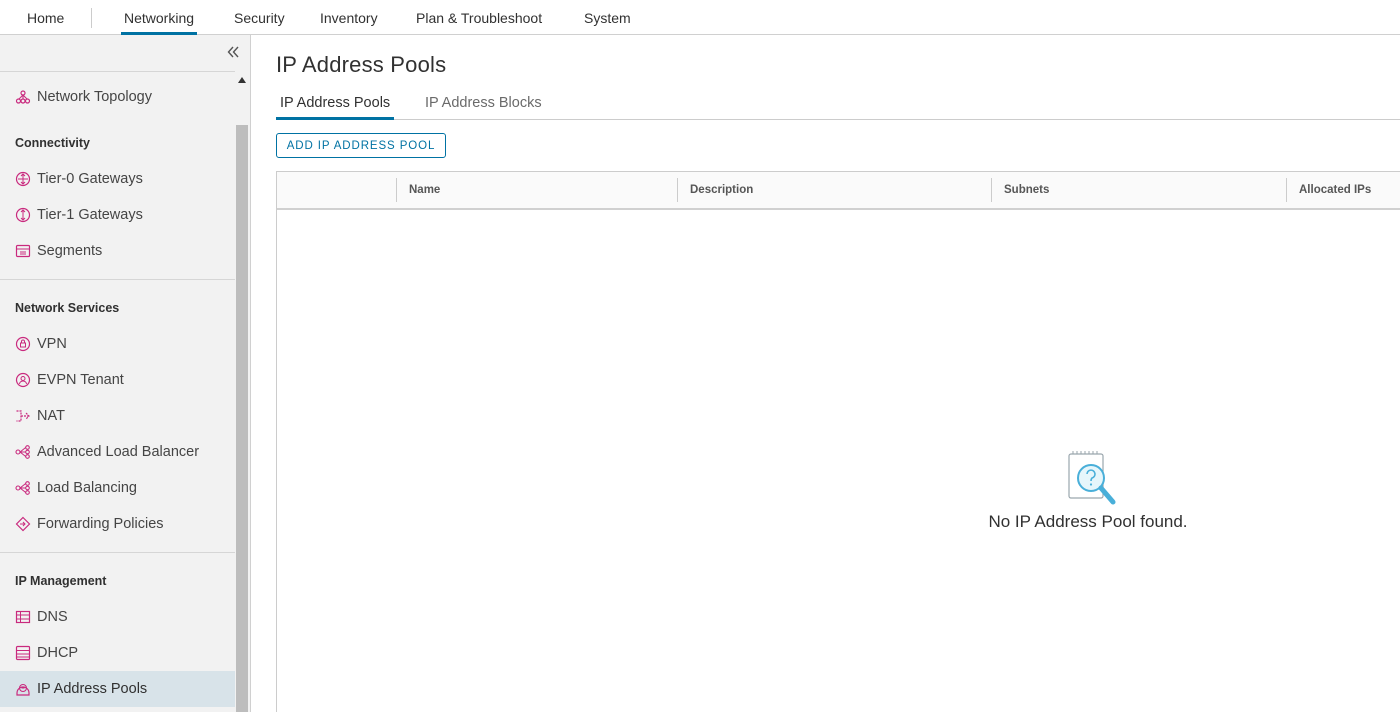  I want to click on tier0-gateway-icon, so click(23, 179).